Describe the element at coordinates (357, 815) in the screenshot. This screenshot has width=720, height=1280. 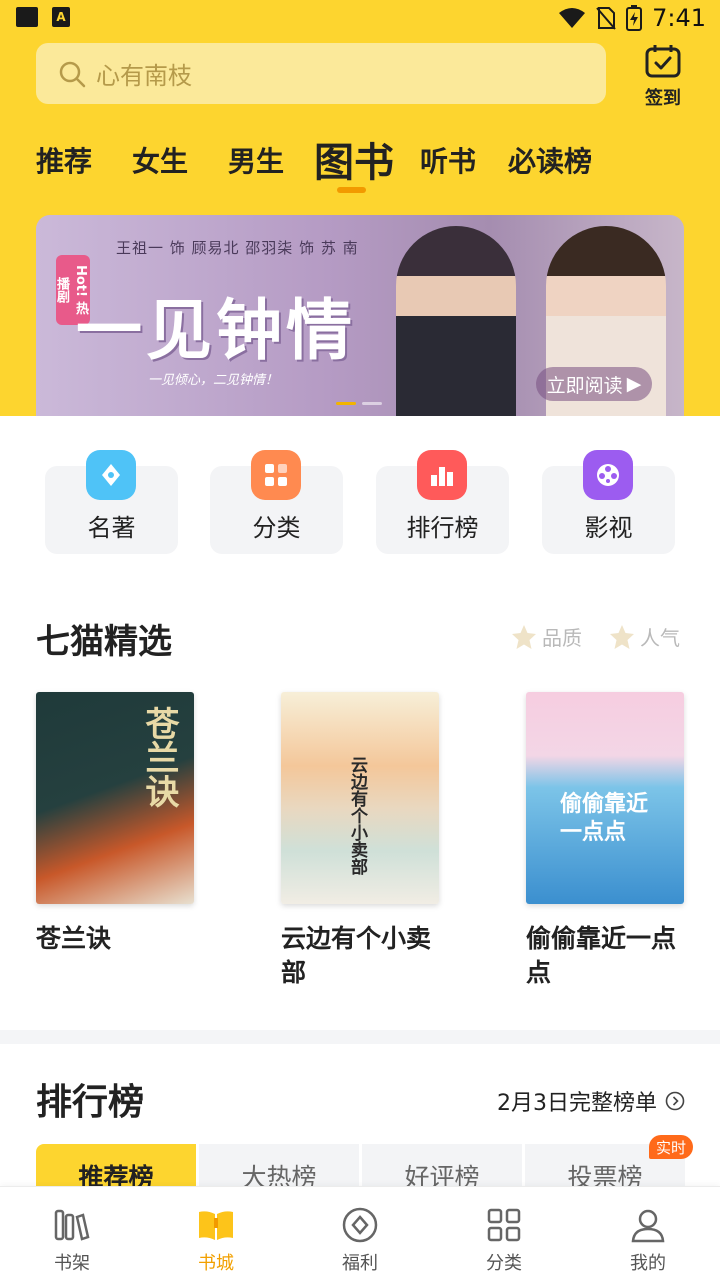
I see `book-cover-title: 云边有个小卖部` at that location.